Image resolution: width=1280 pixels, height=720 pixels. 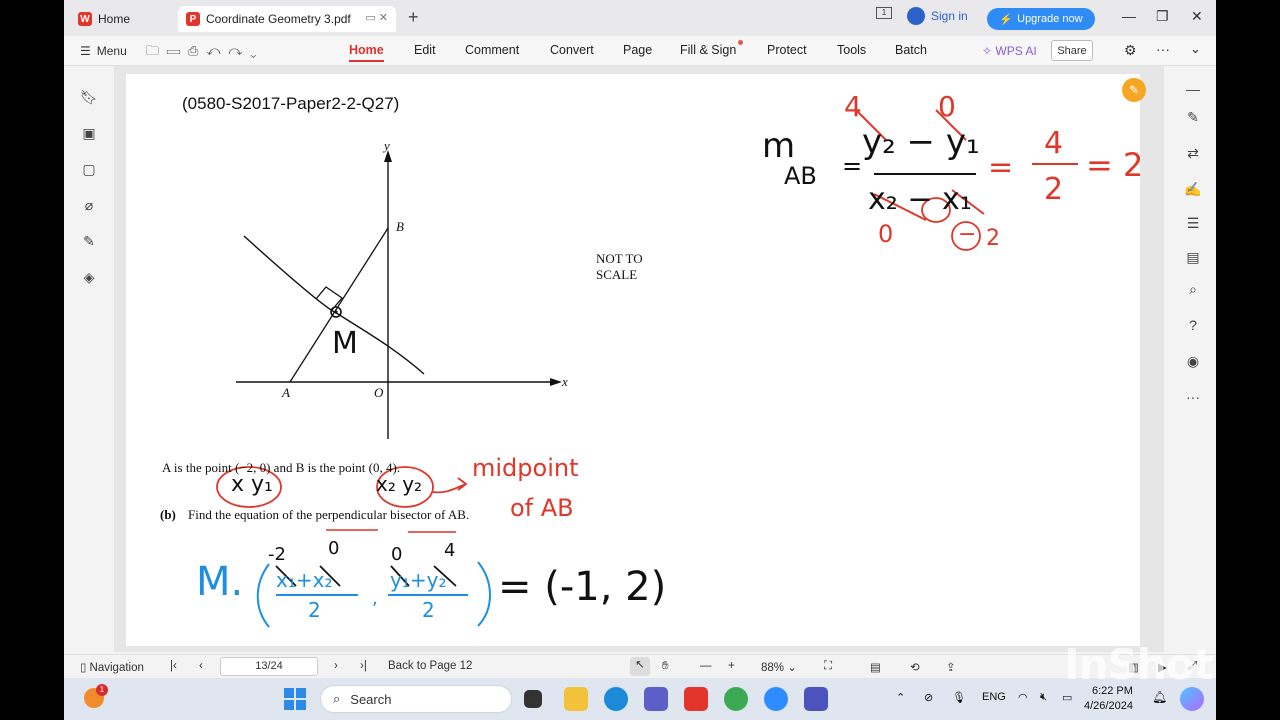 I want to click on task-view-icon, so click(x=533, y=699).